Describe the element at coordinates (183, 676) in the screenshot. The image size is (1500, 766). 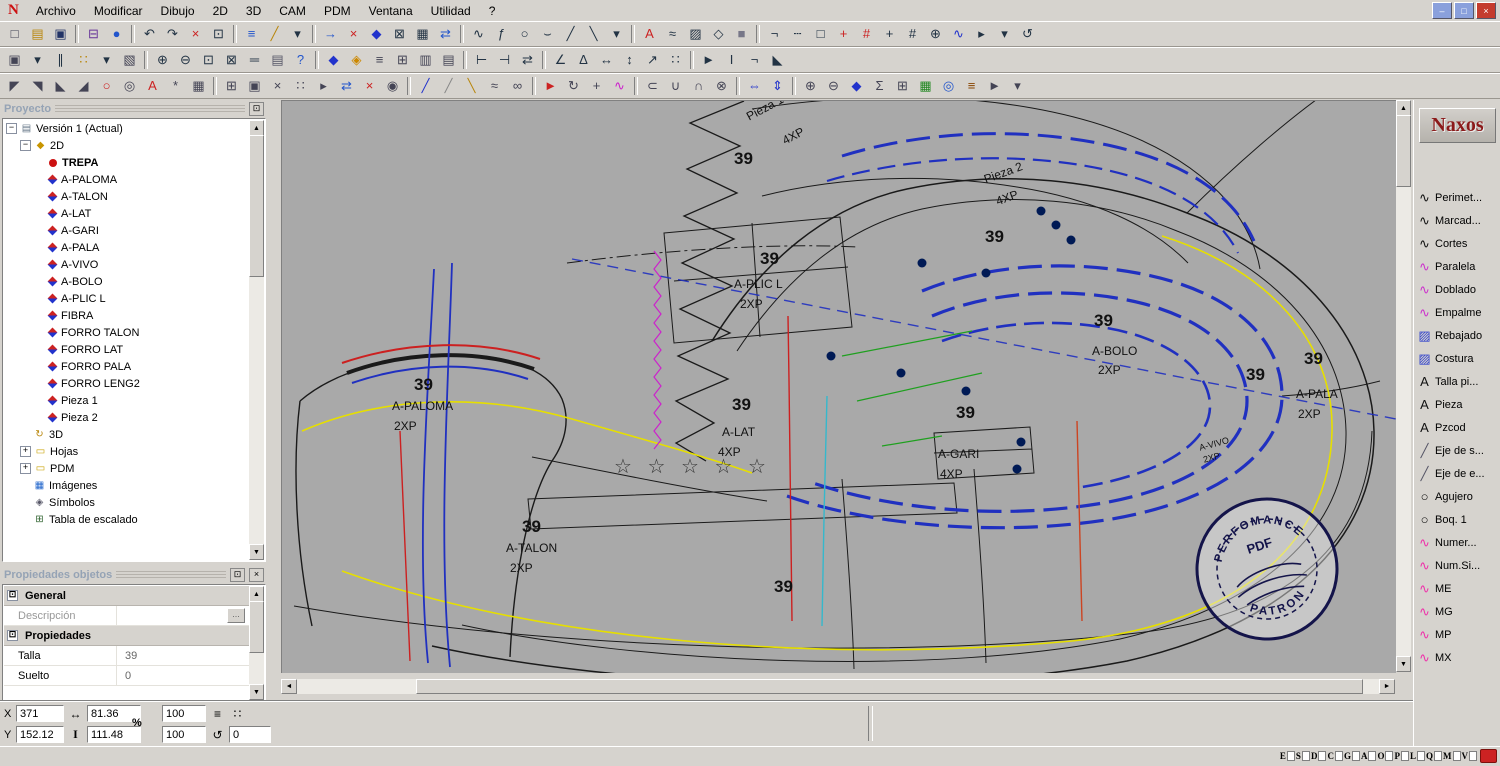
I see `suelto-value: 0` at that location.